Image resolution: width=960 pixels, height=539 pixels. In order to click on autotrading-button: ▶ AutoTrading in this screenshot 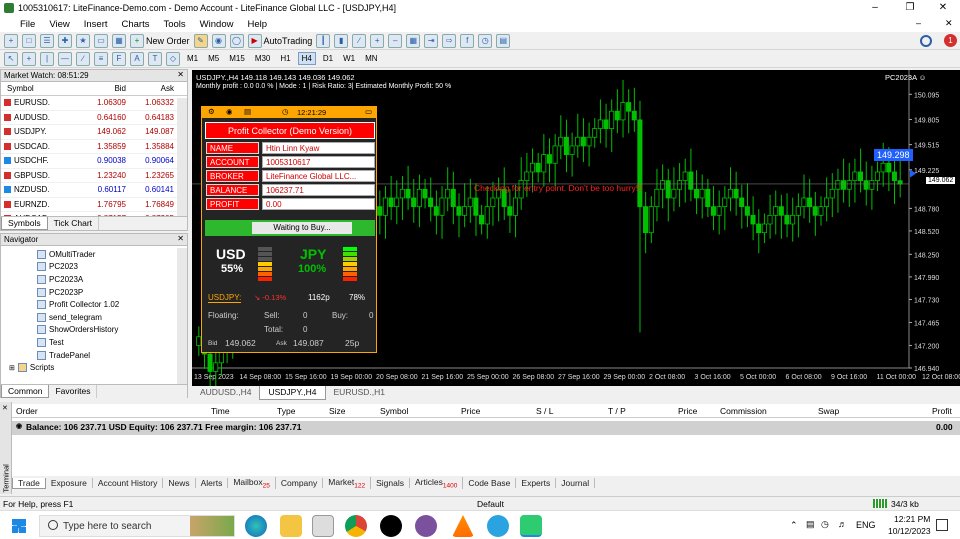, I will do `click(279, 40)`.